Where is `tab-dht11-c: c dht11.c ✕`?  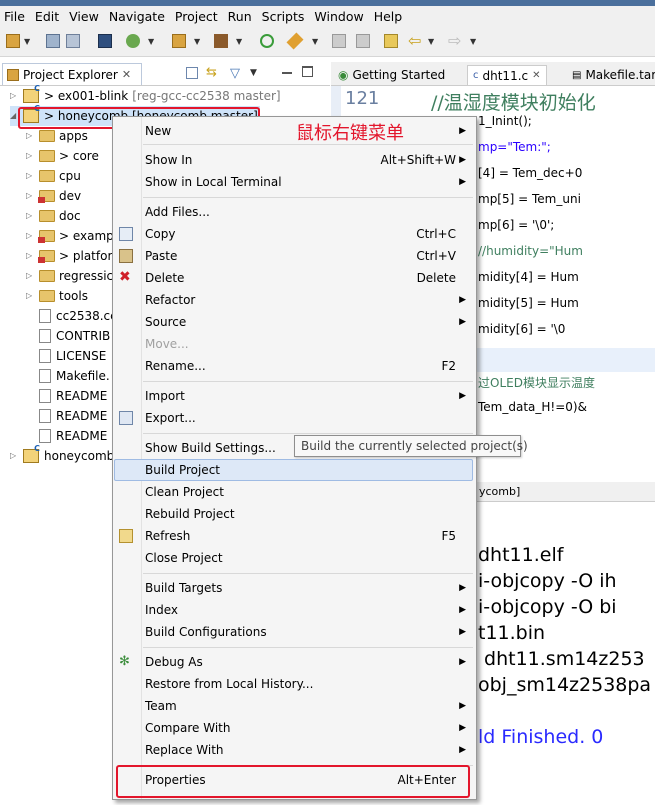
tab-dht11-c: c dht11.c ✕ is located at coordinates (507, 75).